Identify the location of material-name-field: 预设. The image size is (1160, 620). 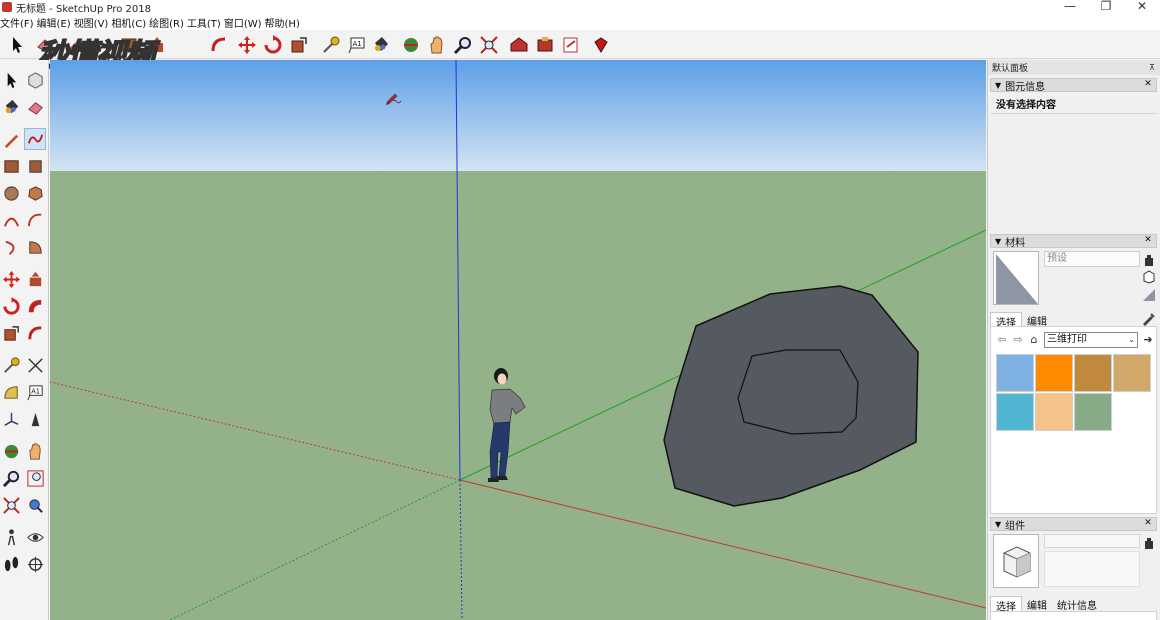
(1092, 259).